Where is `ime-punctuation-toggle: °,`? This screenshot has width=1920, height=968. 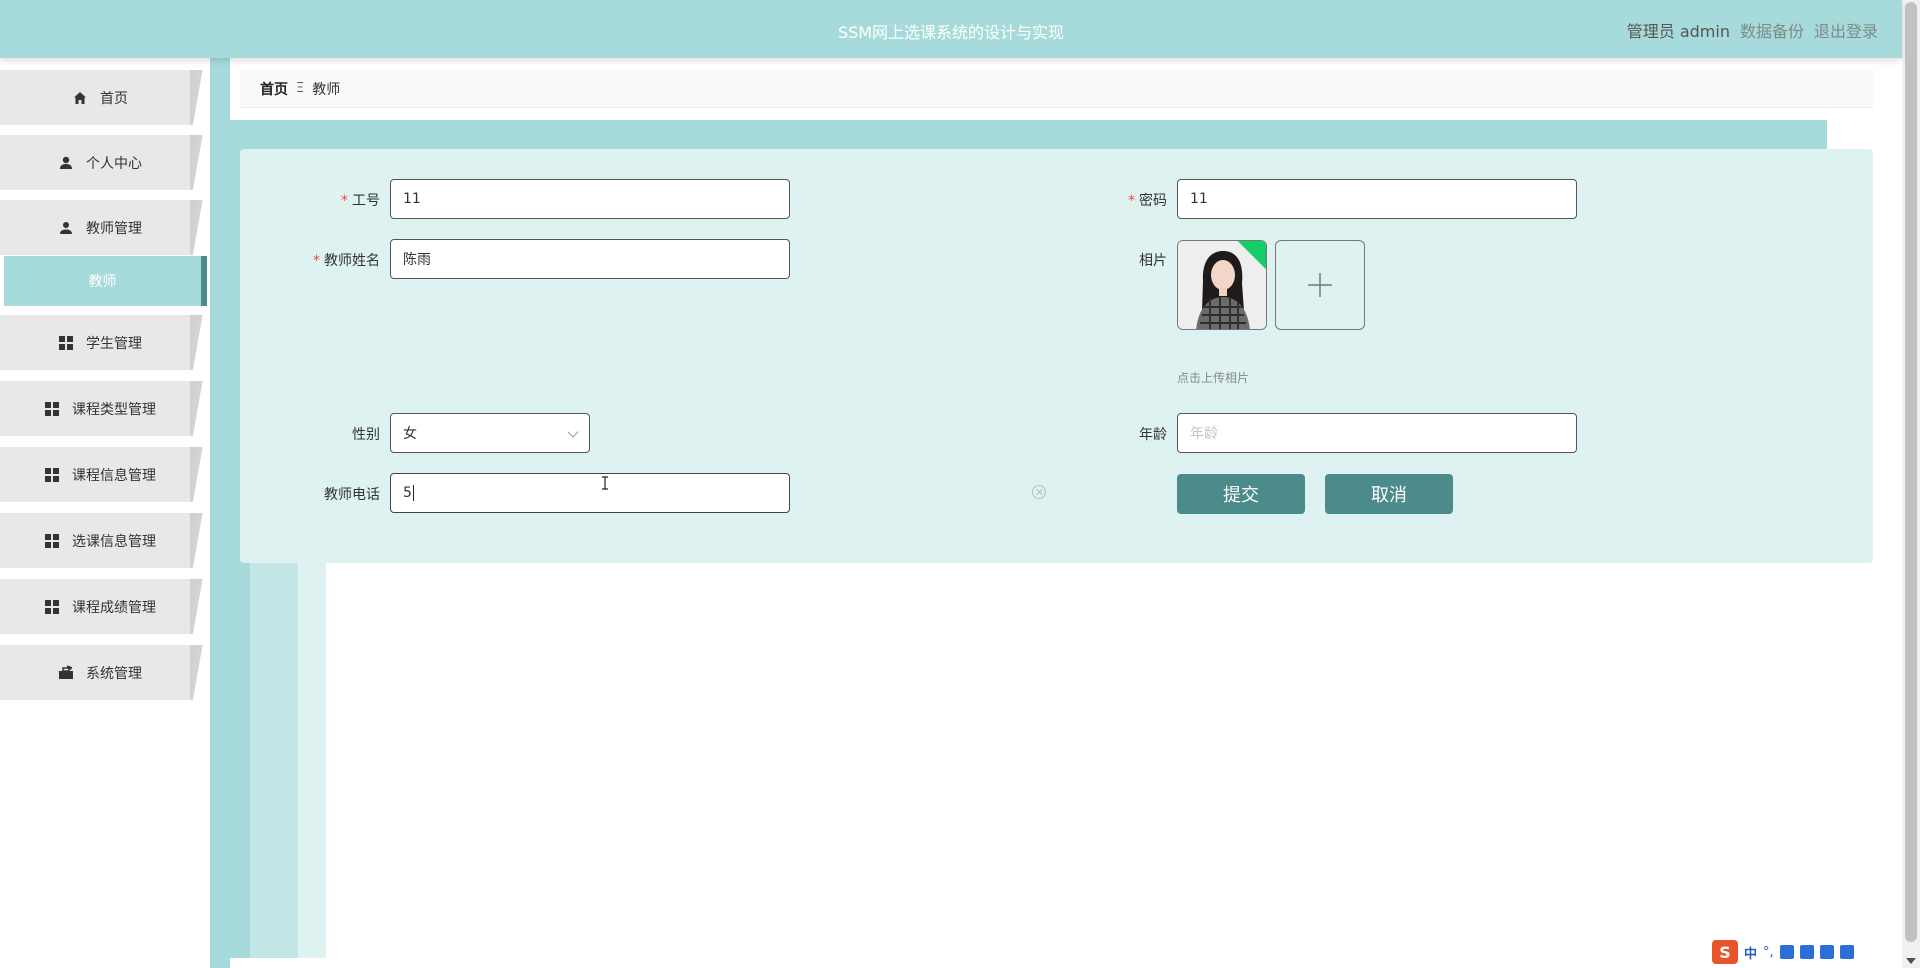
ime-punctuation-toggle: °, is located at coordinates (1768, 952).